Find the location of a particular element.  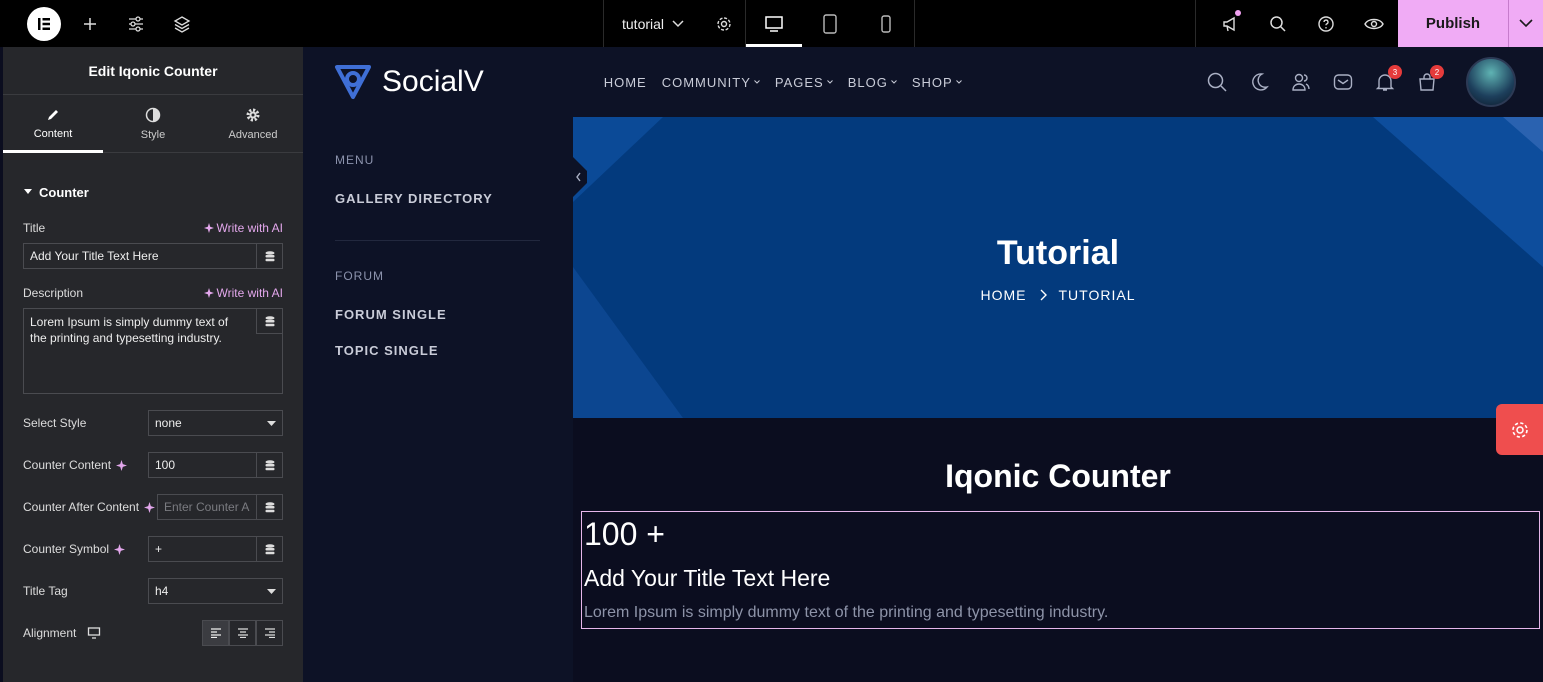

site-brand: SocialV is located at coordinates (409, 82).